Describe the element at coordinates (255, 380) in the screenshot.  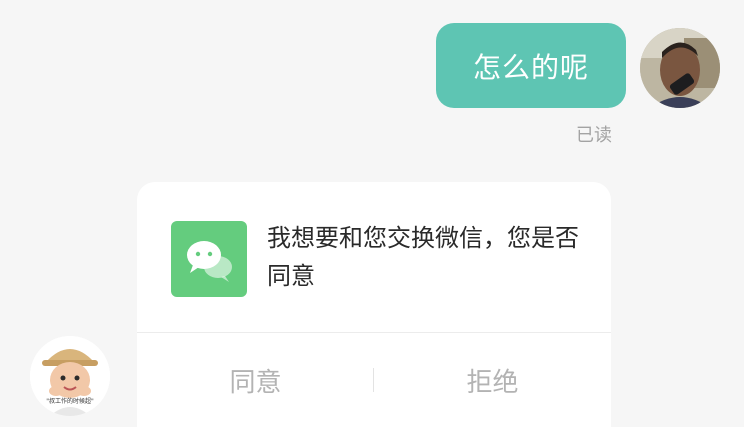
I see `agree-button: 同意` at that location.